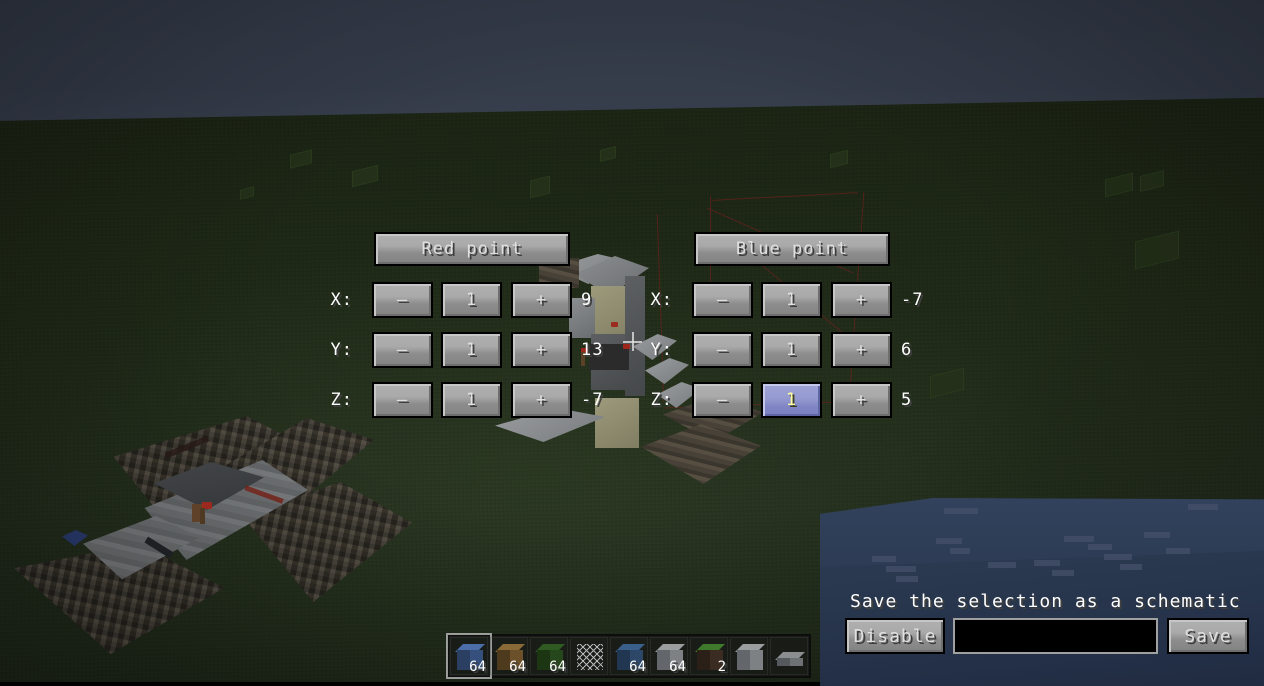 This screenshot has width=1264, height=686. What do you see at coordinates (402, 400) in the screenshot?
I see `red-point-z-decrement-button: –` at bounding box center [402, 400].